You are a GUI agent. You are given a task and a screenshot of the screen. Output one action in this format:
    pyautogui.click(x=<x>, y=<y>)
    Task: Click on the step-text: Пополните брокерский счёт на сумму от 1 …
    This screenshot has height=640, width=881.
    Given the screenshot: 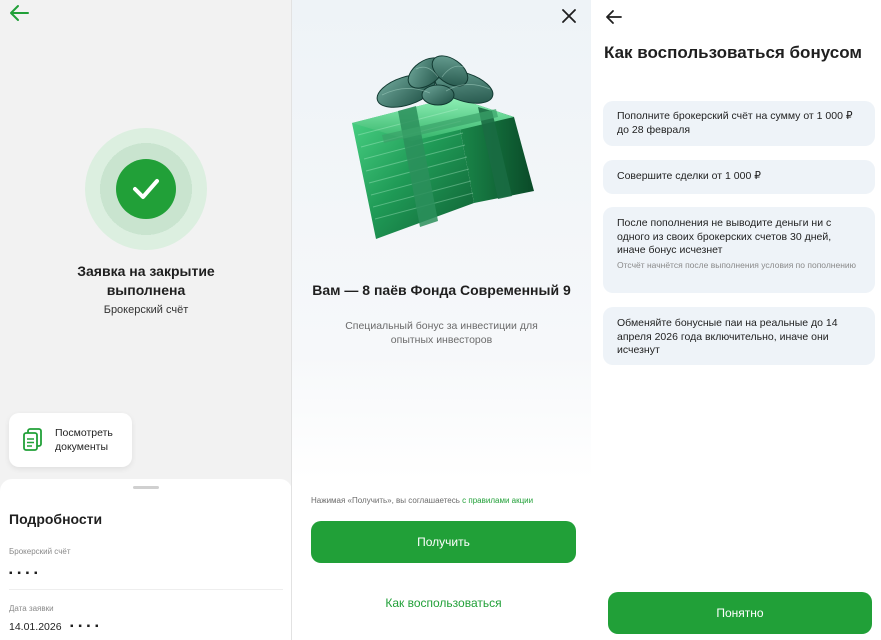 What is the action you would take?
    pyautogui.click(x=735, y=123)
    